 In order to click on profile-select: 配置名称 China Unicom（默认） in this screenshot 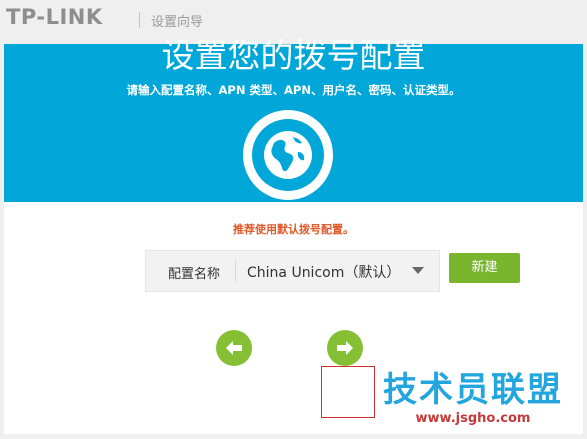, I will do `click(292, 271)`.